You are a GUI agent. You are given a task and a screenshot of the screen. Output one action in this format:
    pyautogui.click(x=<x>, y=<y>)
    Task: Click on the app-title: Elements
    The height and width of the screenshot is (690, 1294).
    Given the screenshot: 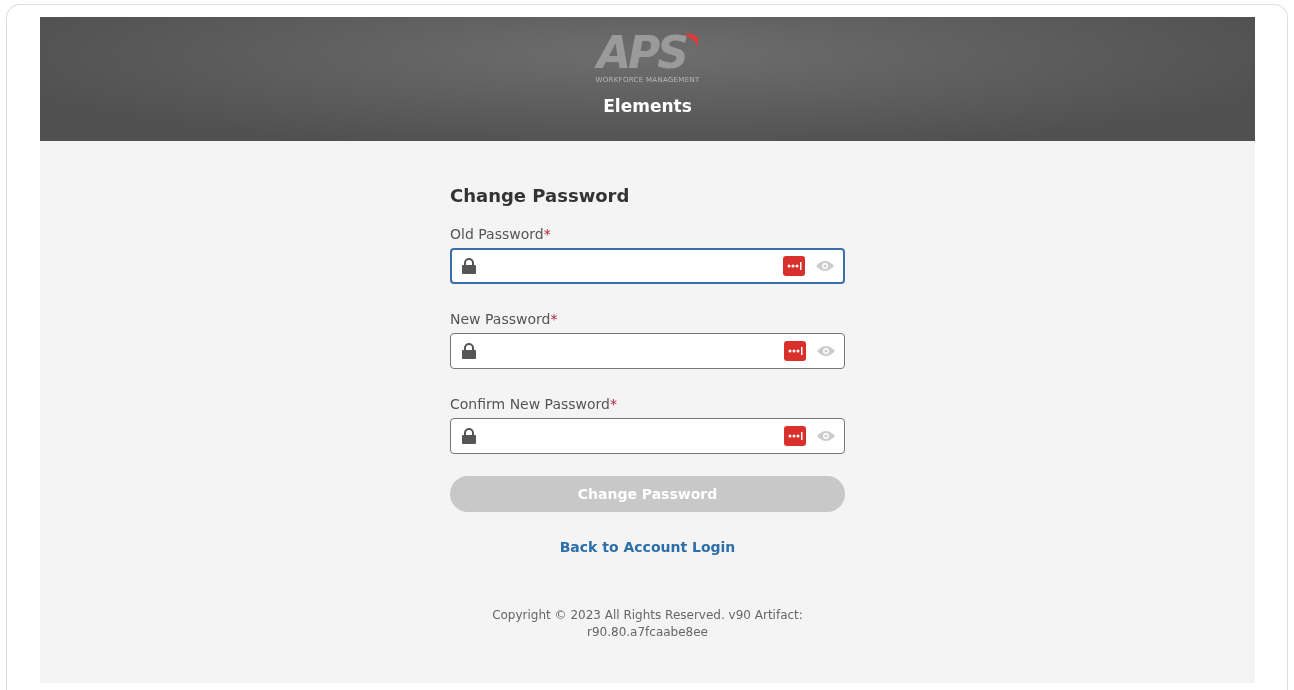 What is the action you would take?
    pyautogui.click(x=647, y=106)
    